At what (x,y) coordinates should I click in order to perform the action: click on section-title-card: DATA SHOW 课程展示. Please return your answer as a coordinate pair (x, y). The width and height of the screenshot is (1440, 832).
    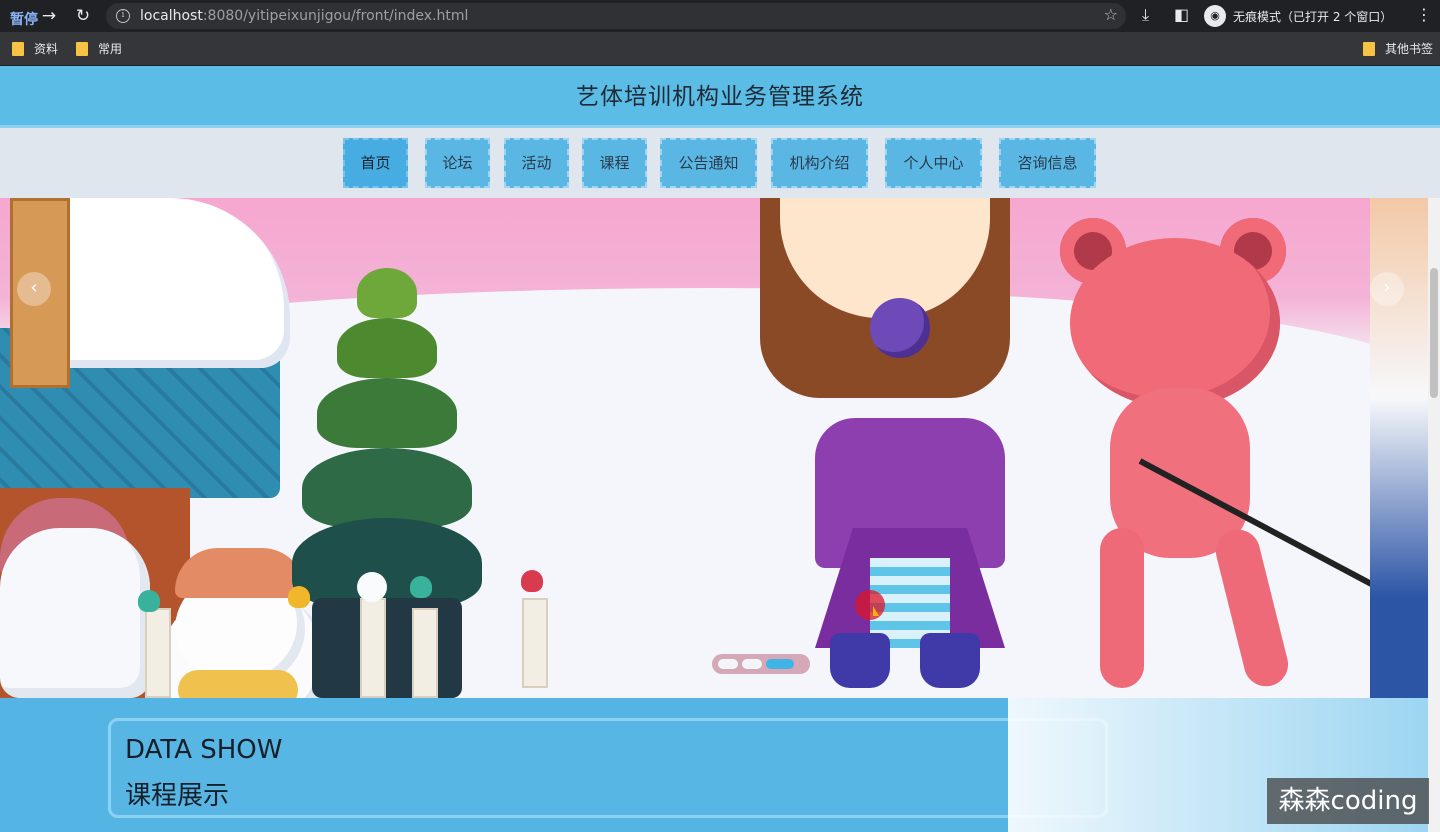
    Looking at the image, I should click on (608, 768).